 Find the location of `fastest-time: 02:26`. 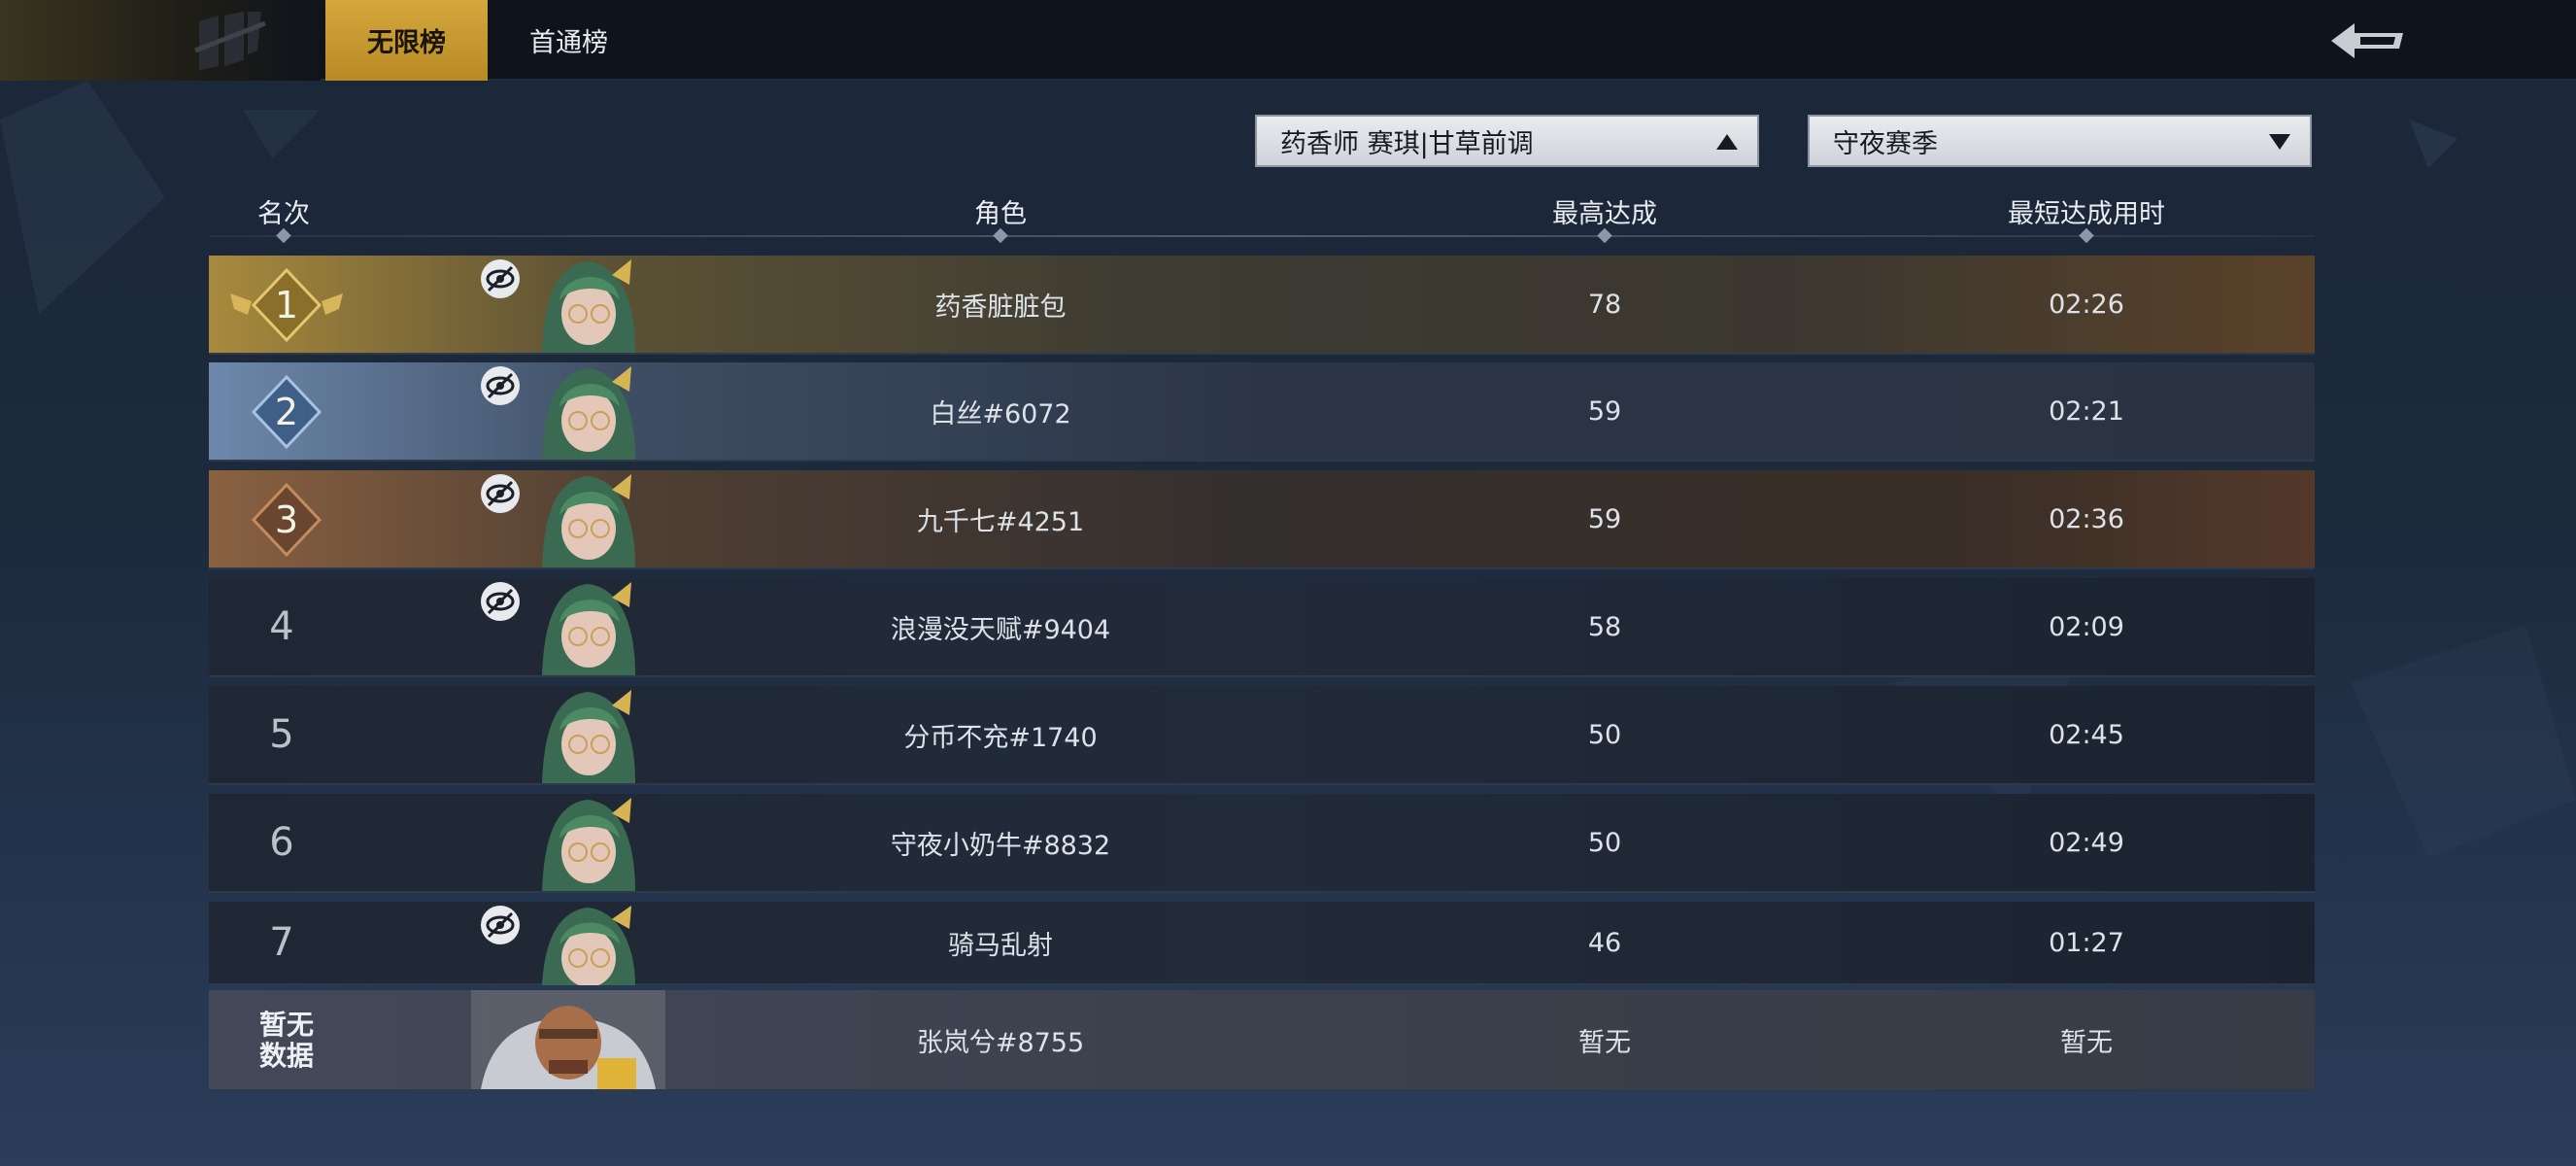

fastest-time: 02:26 is located at coordinates (2086, 304).